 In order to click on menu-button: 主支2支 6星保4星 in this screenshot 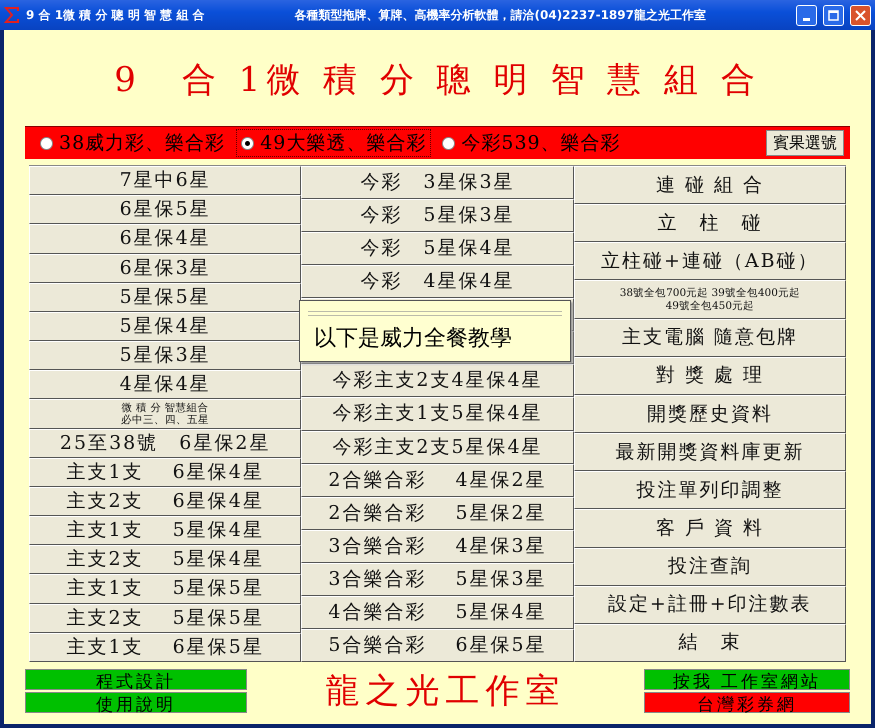, I will do `click(165, 501)`.